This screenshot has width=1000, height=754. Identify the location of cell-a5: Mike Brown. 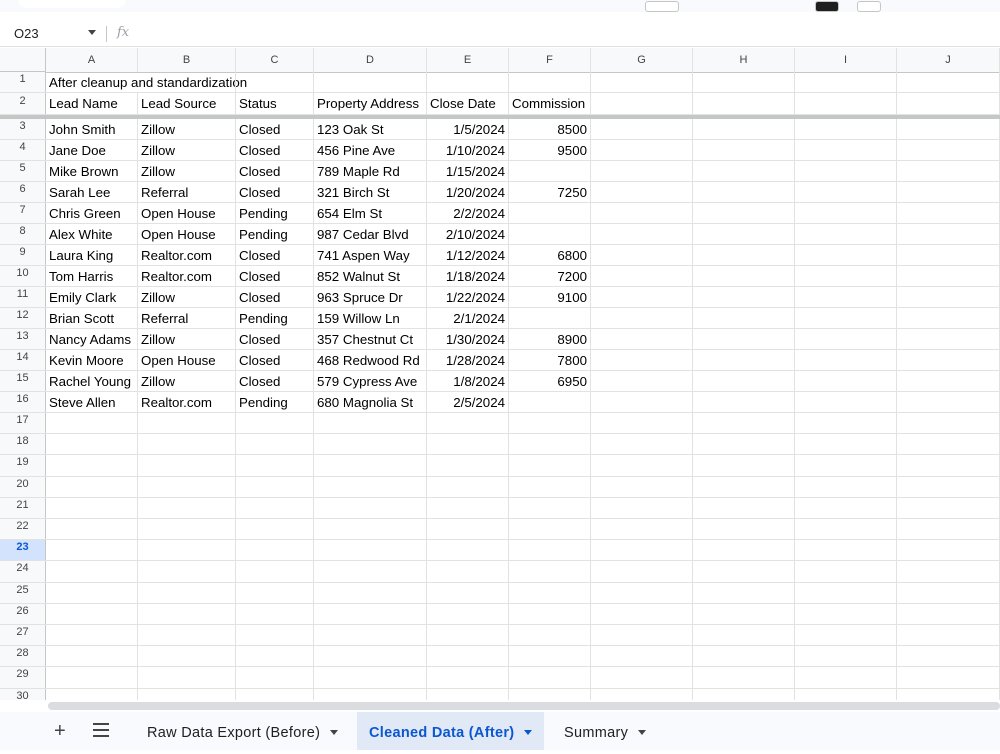
(92, 171).